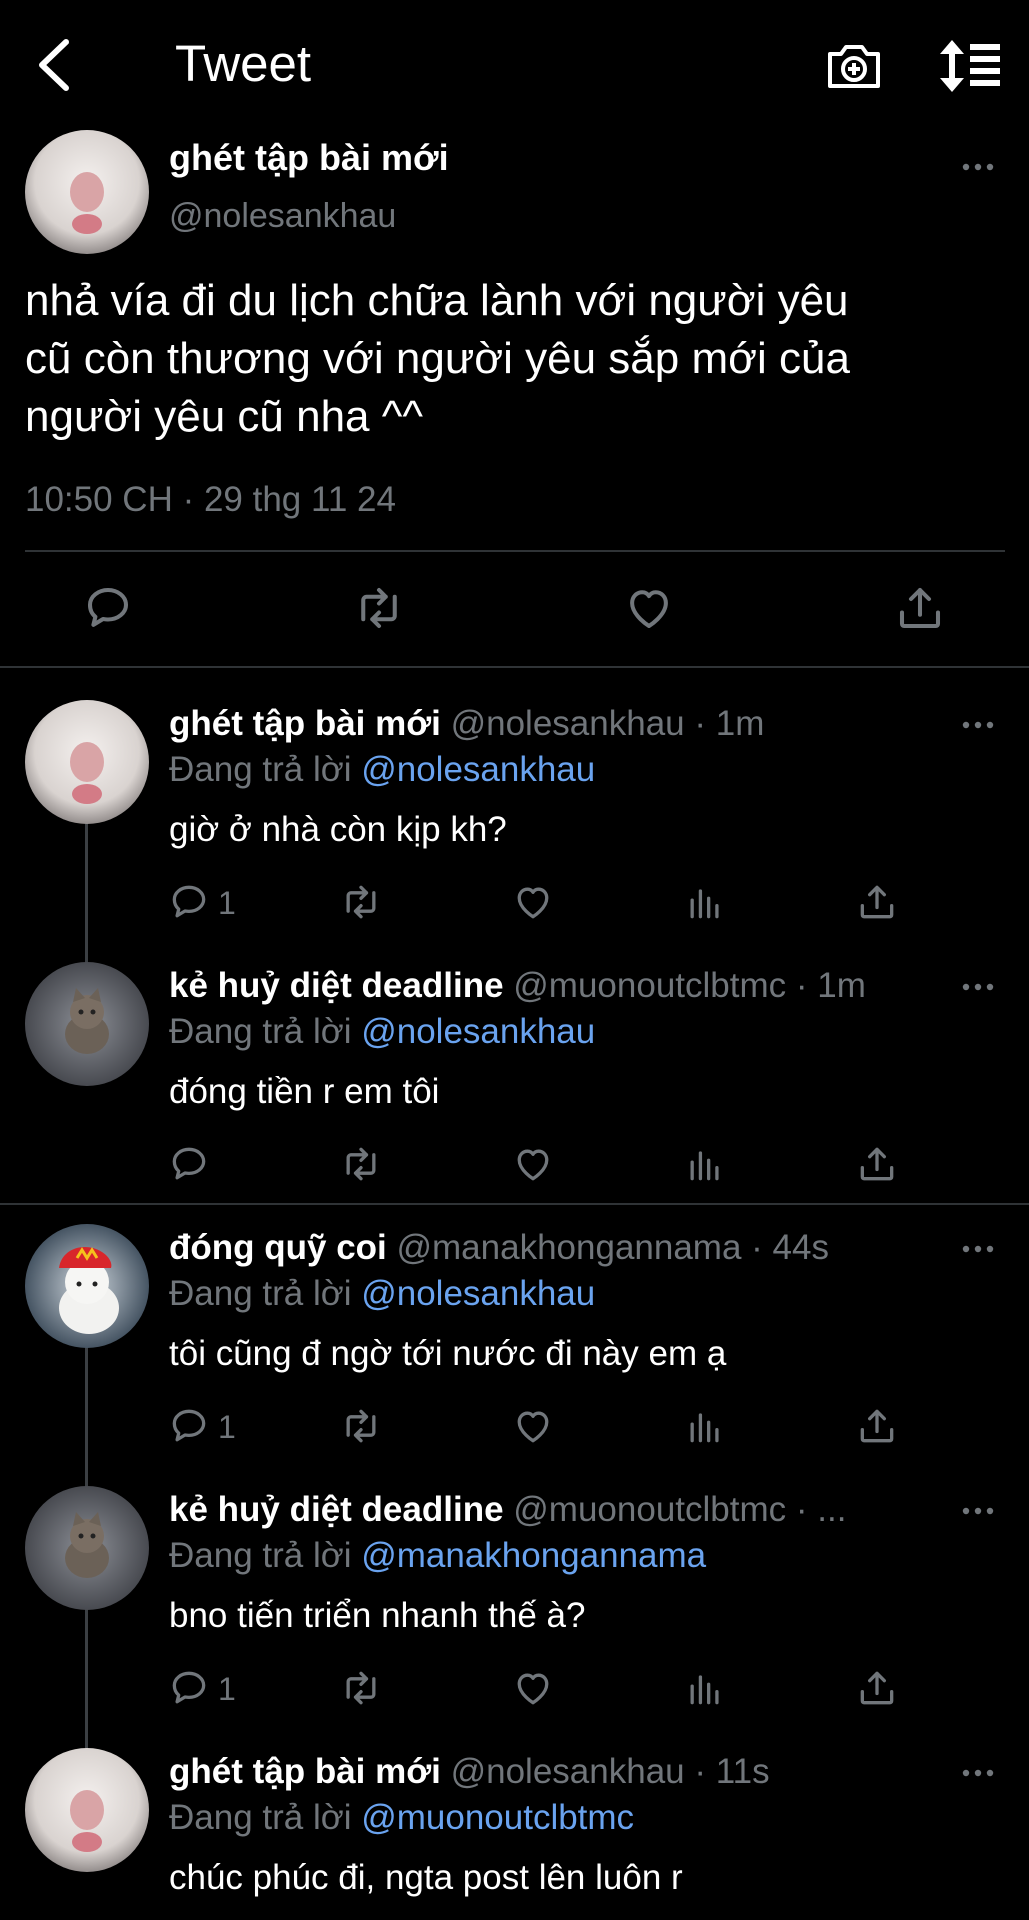 This screenshot has height=1920, width=1029. Describe the element at coordinates (732, 1771) in the screenshot. I see `reply-time: · 11s` at that location.